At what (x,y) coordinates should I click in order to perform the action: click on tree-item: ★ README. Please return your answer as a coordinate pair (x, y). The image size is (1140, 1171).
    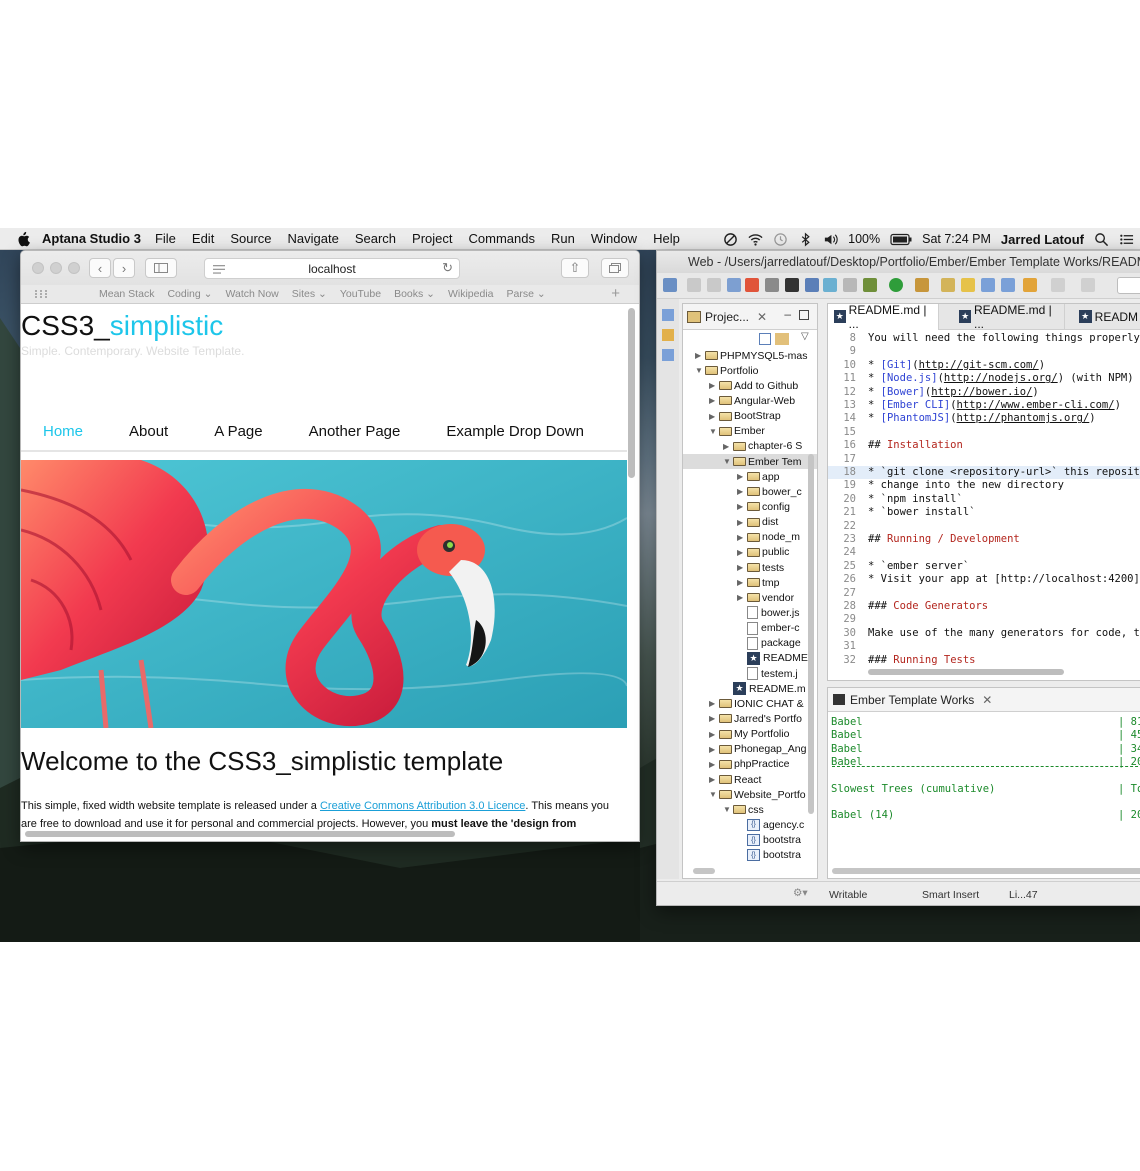
    Looking at the image, I should click on (750, 658).